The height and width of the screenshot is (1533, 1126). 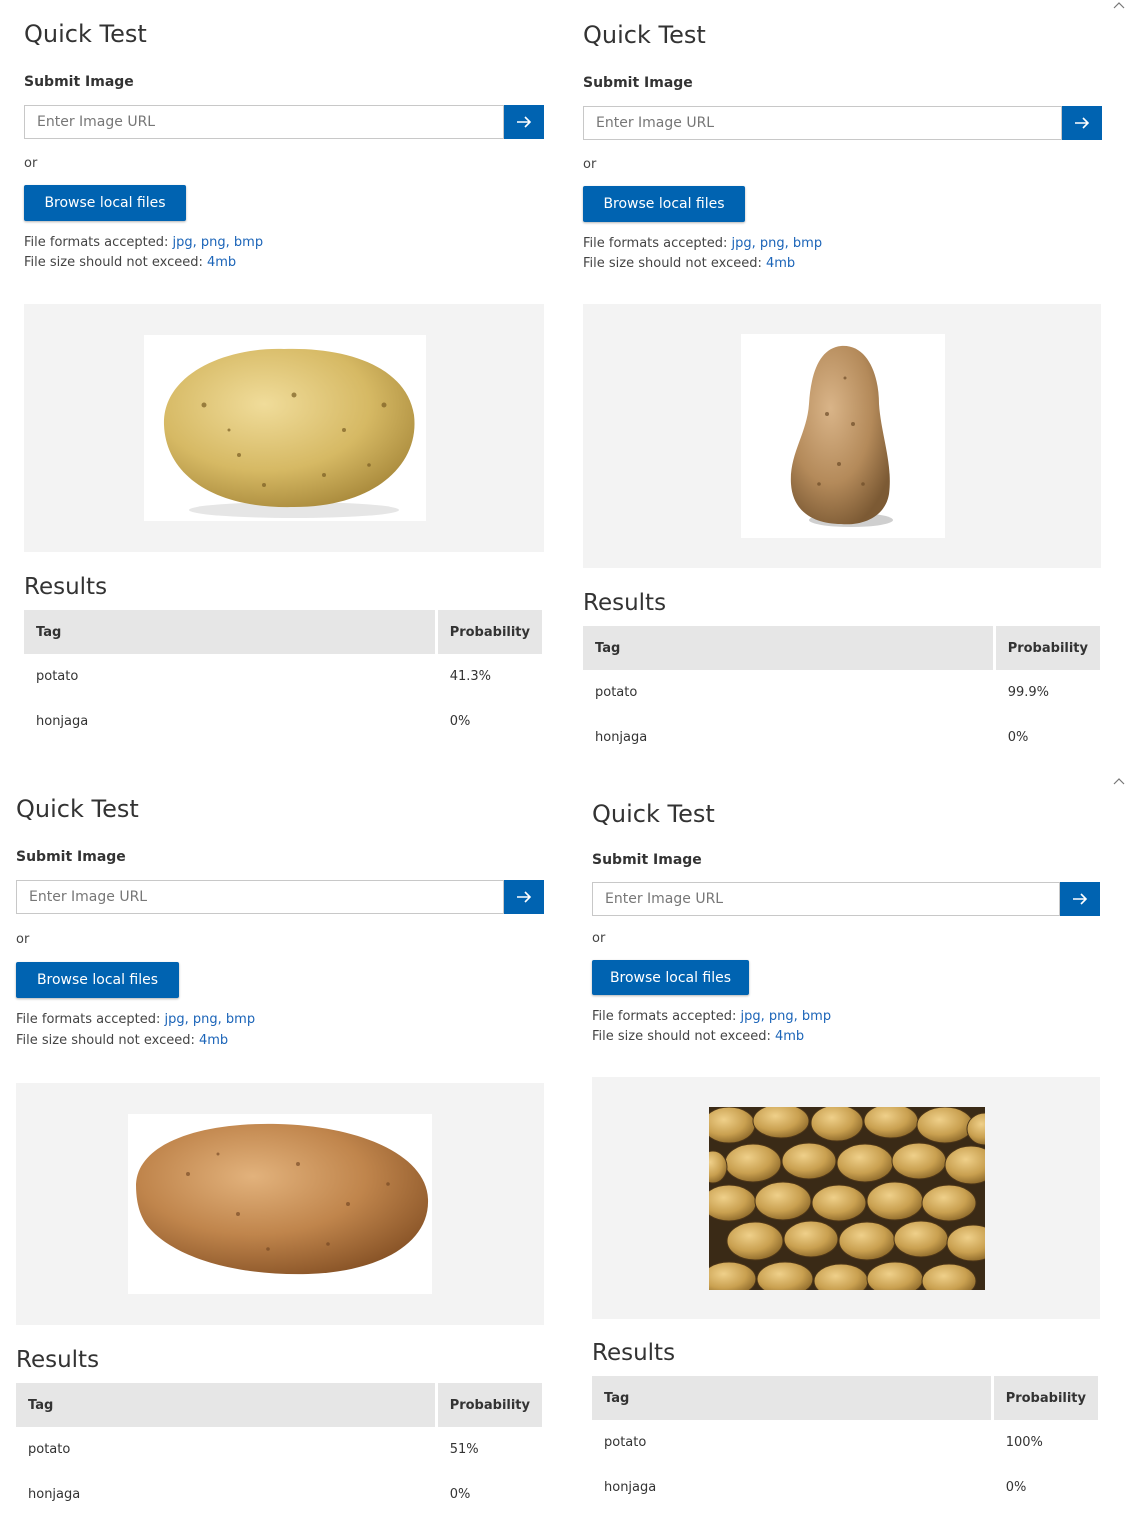 I want to click on results-table: Tag Probability potato 99.9% honjaga 0%, so click(x=841, y=693).